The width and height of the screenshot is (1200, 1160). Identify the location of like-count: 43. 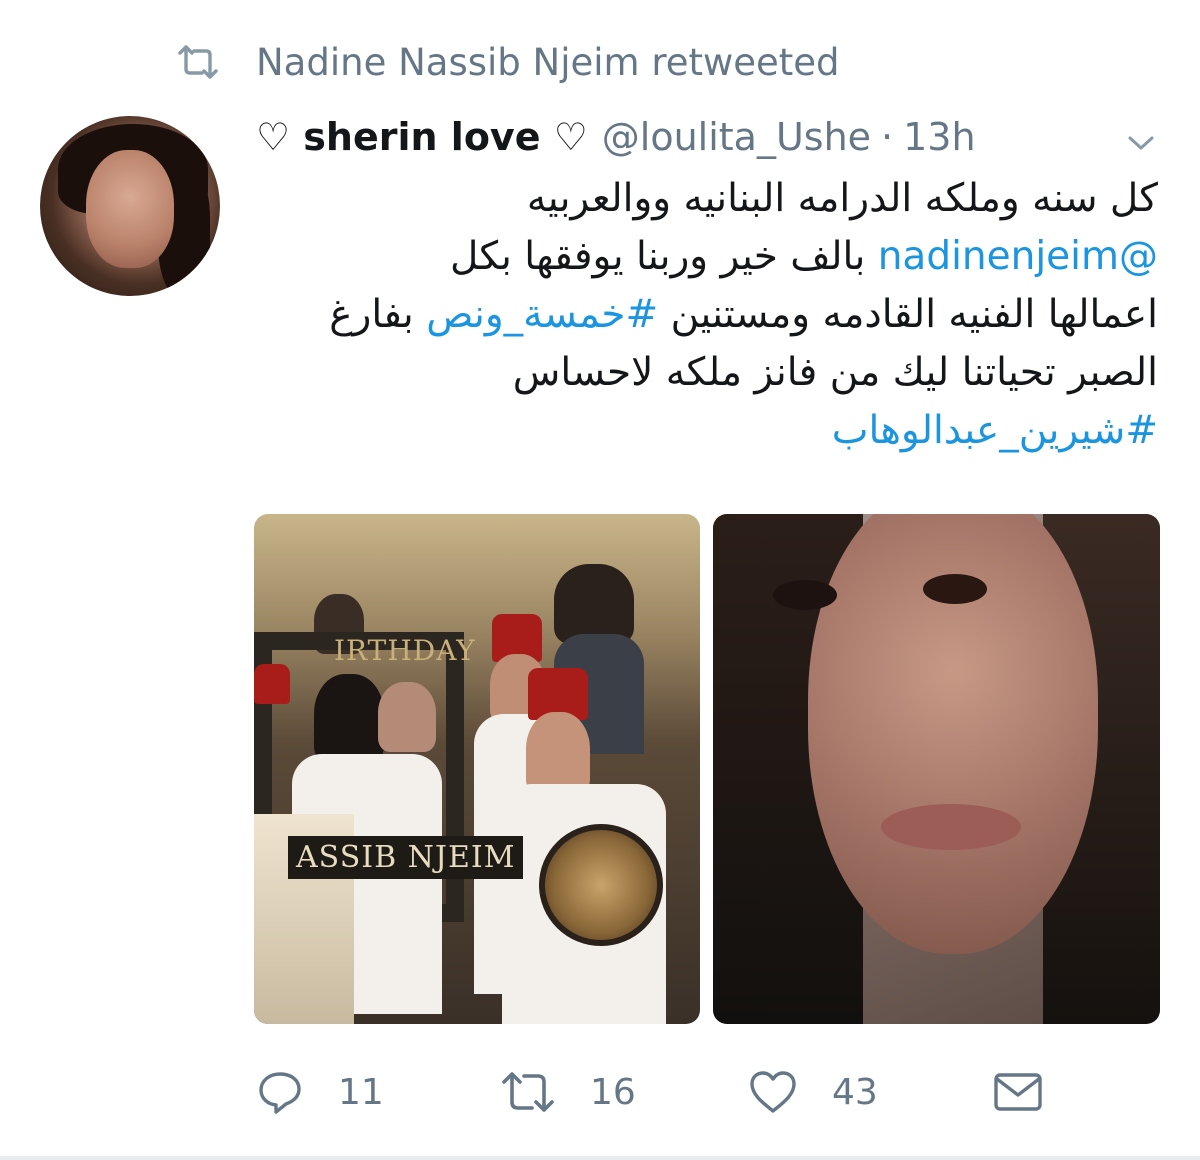
(855, 1092).